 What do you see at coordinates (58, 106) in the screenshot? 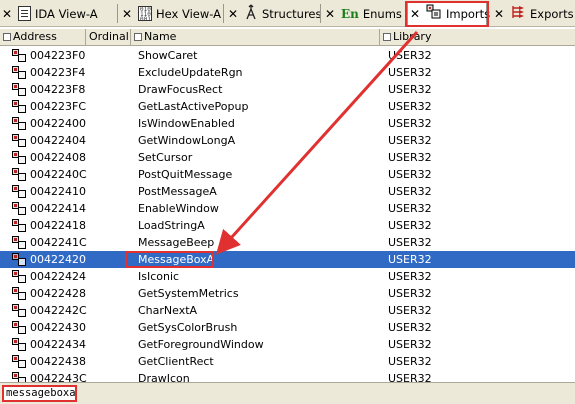
I see `address-cell: 004223FC` at bounding box center [58, 106].